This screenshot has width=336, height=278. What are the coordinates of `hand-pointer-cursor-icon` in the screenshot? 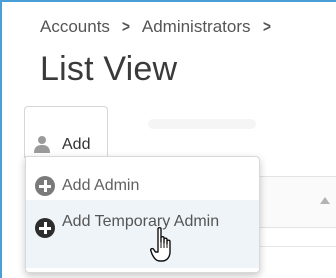 It's located at (160, 244).